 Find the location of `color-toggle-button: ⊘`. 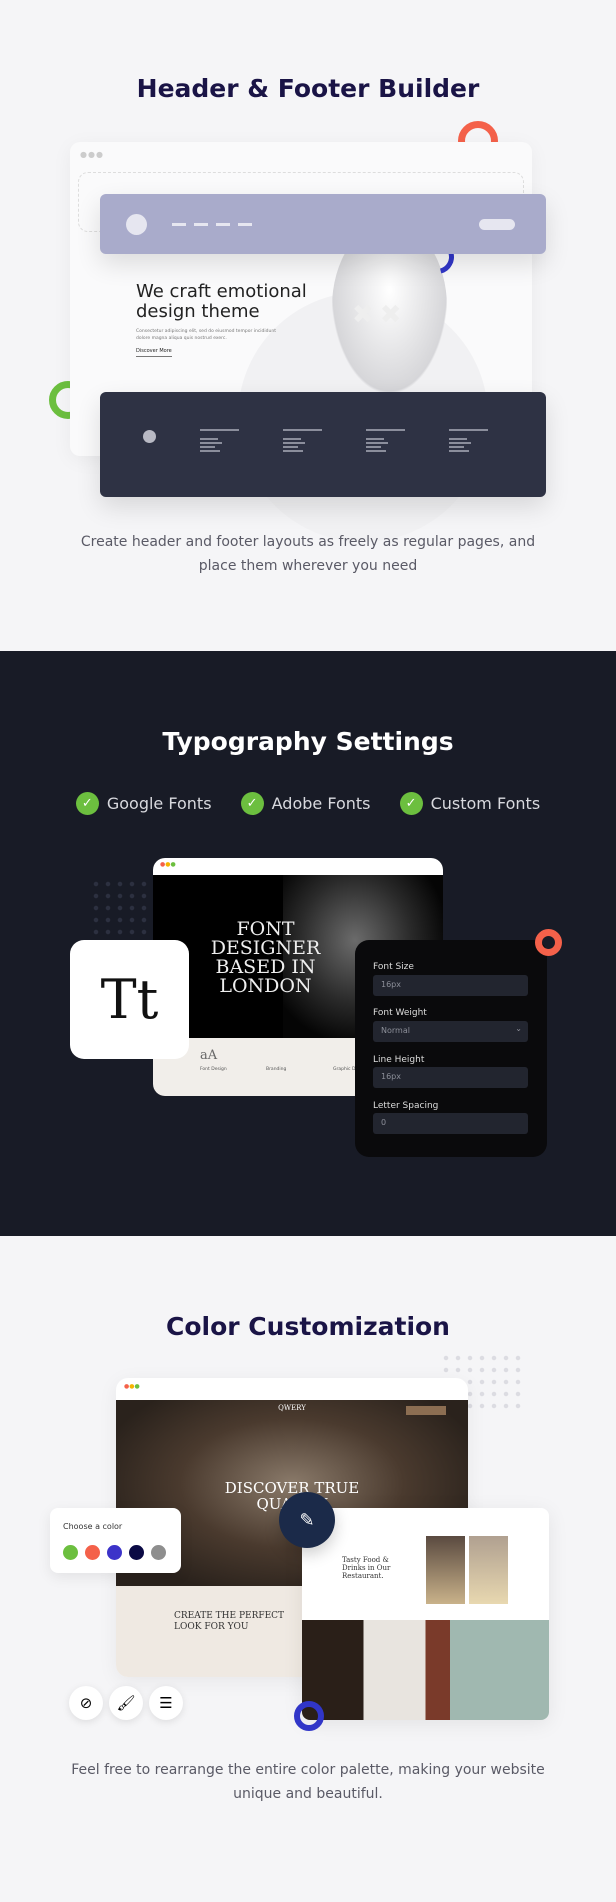

color-toggle-button: ⊘ is located at coordinates (86, 1703).